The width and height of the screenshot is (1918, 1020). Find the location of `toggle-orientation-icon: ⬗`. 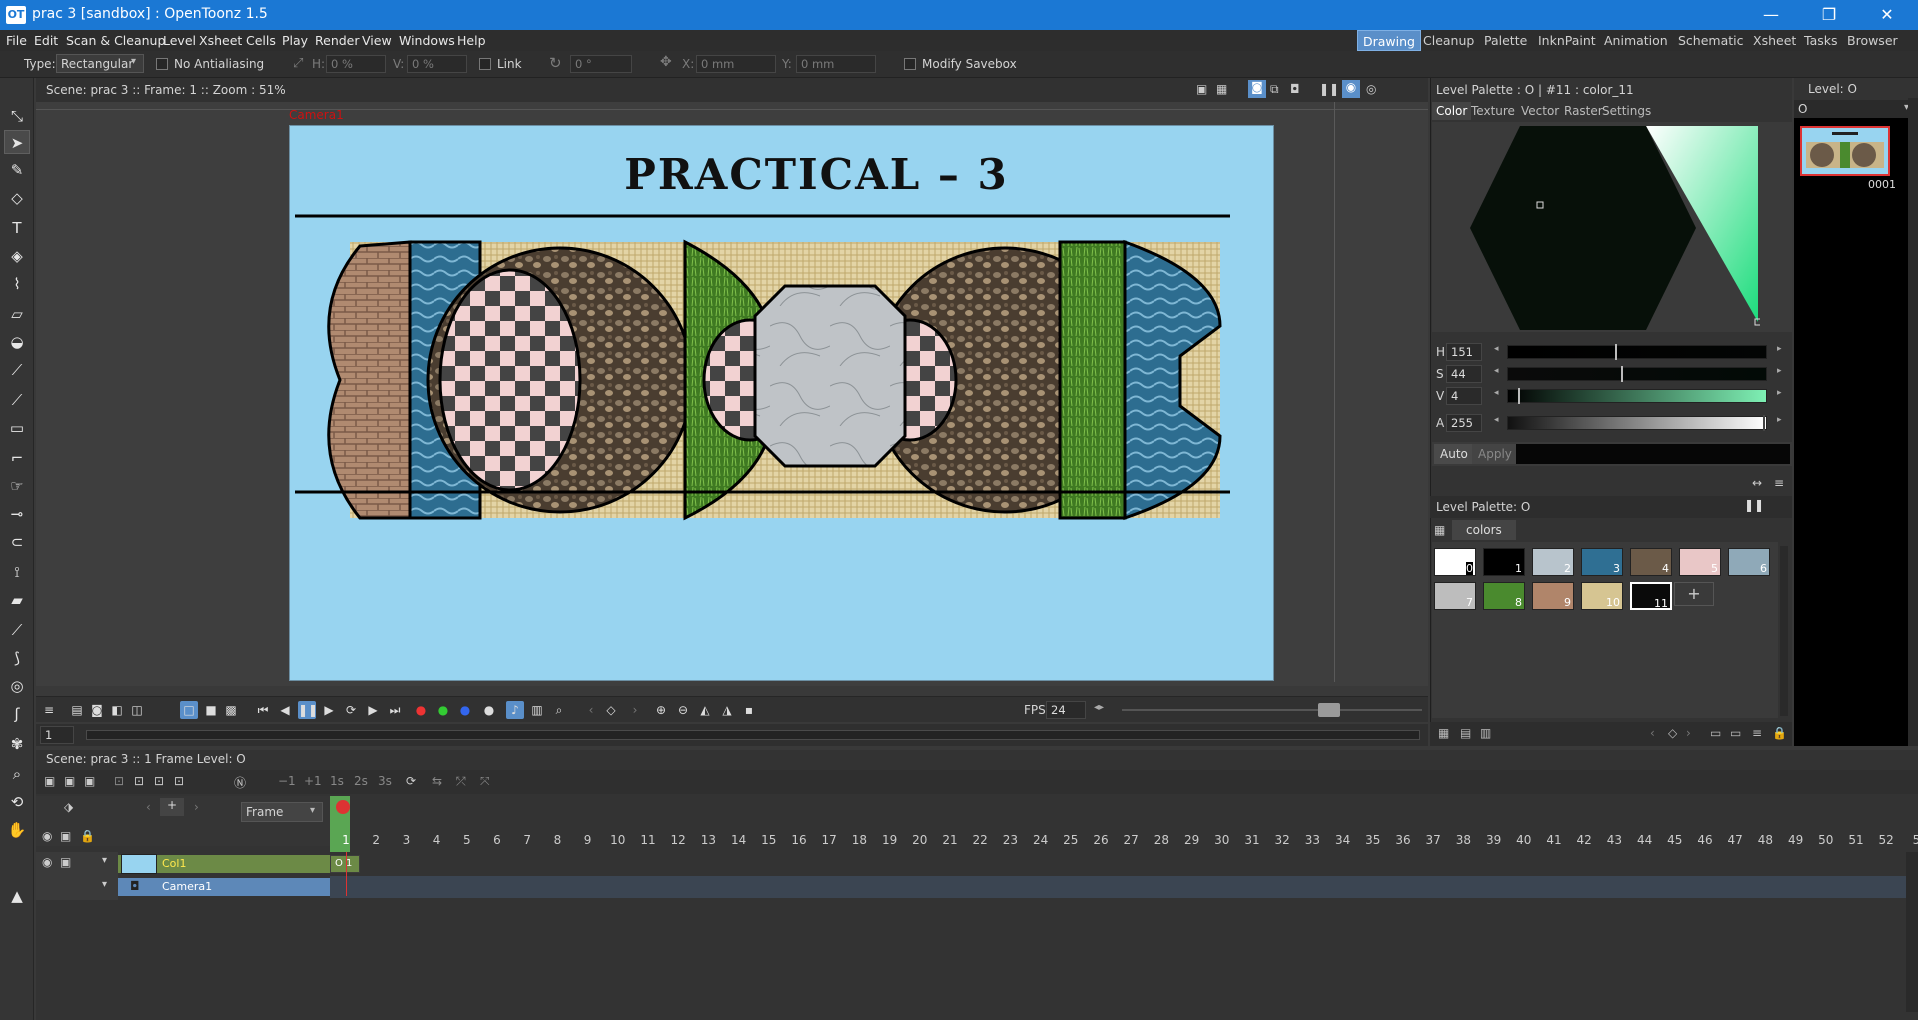

toggle-orientation-icon: ⬗ is located at coordinates (68, 807).